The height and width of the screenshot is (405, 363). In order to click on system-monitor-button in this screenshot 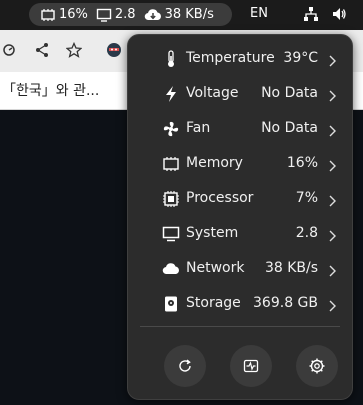, I will do `click(251, 366)`.